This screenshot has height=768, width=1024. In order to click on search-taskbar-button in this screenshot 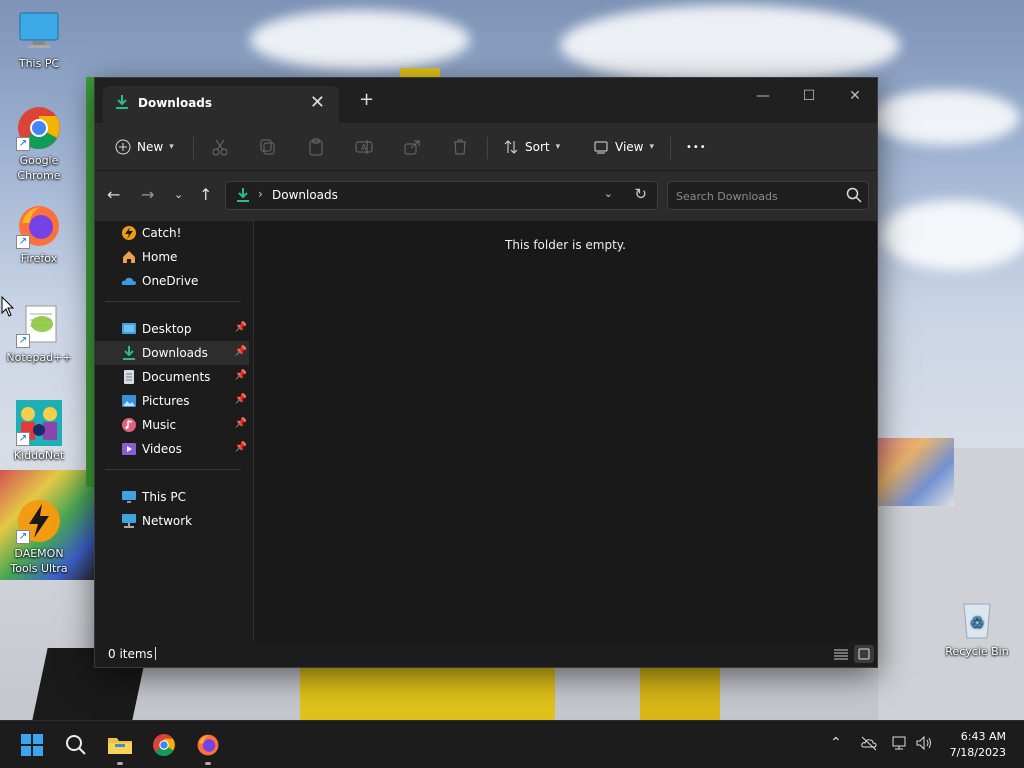, I will do `click(76, 745)`.